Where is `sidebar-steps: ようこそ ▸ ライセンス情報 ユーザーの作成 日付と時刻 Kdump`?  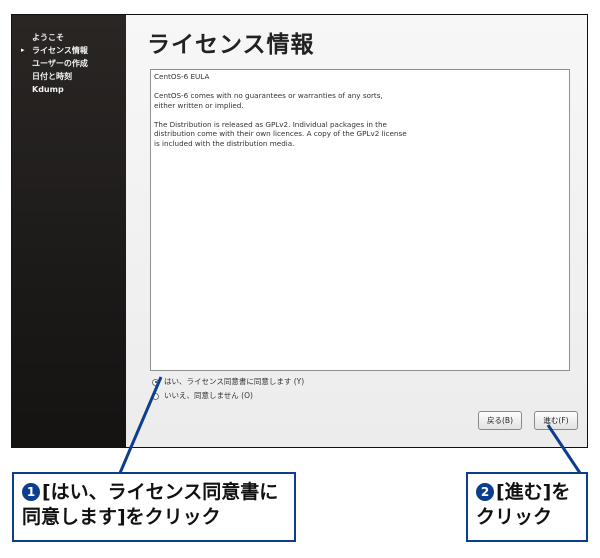
sidebar-steps: ようこそ ▸ ライセンス情報 ユーザーの作成 日付と時刻 Kdump is located at coordinates (53, 63).